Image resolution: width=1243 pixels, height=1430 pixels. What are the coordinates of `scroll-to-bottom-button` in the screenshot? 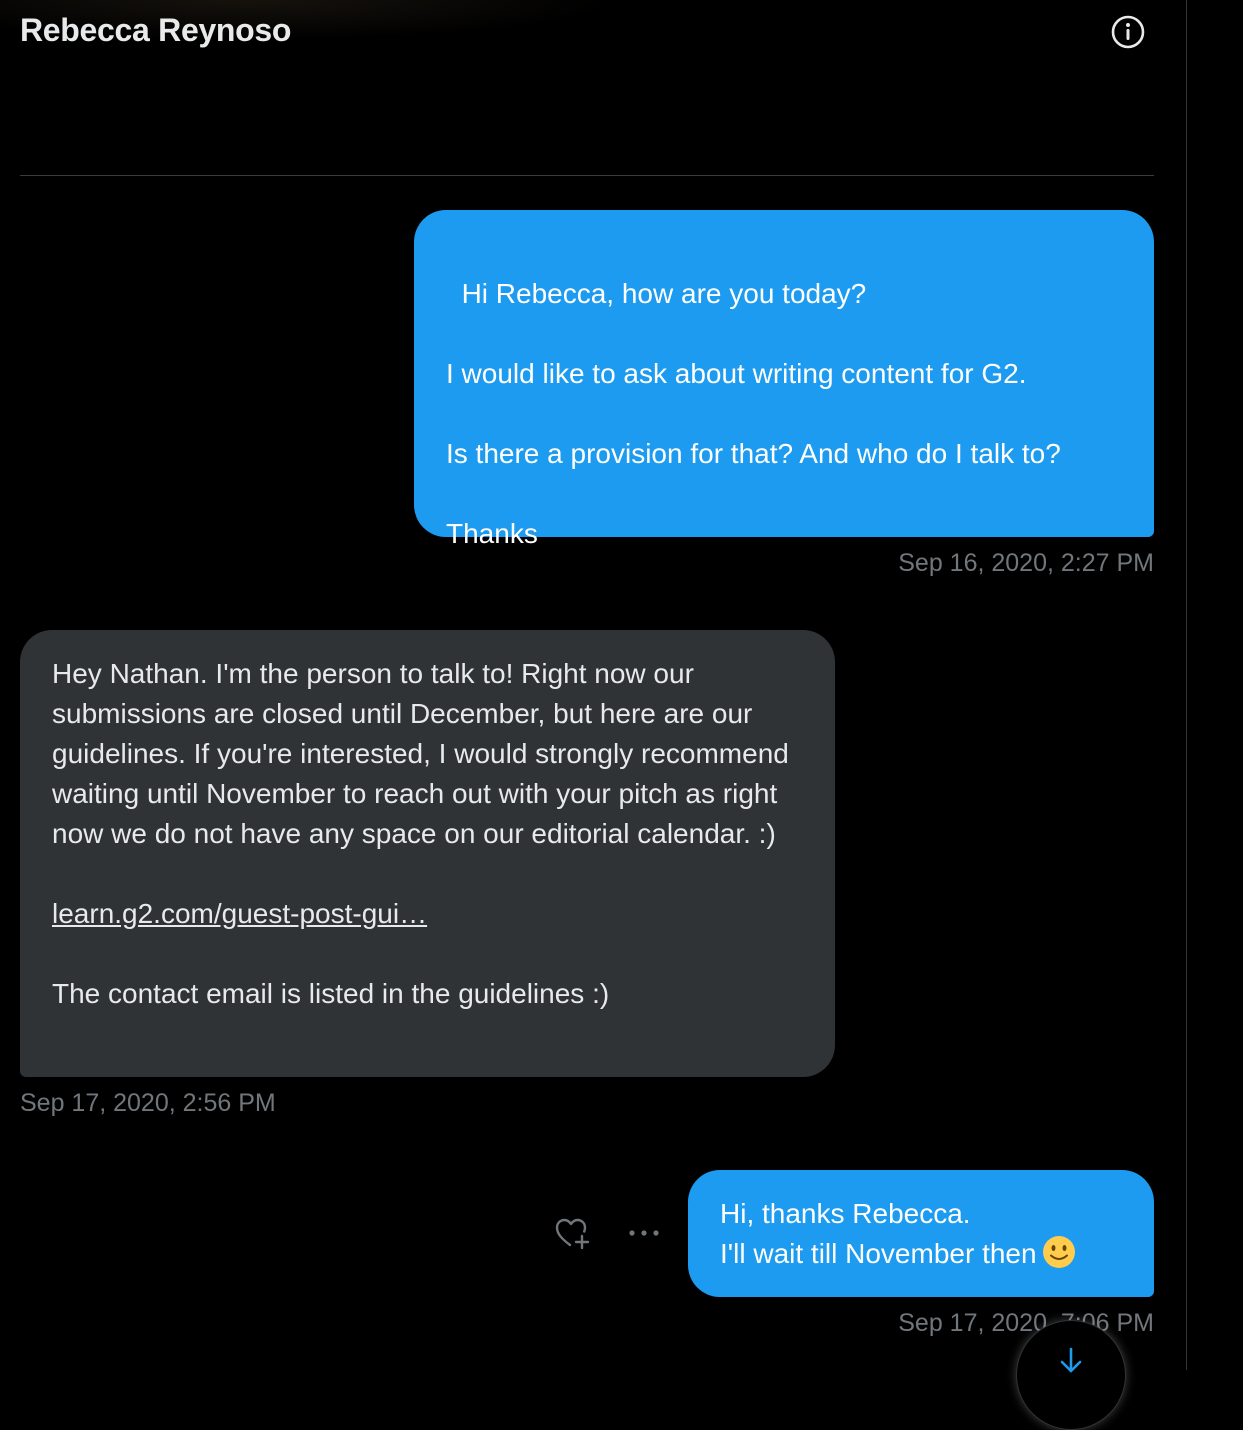 It's located at (1071, 1375).